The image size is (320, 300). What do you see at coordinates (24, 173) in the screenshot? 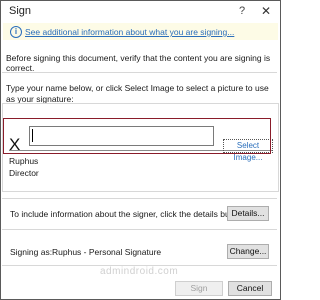
I see `signer-title: Director` at bounding box center [24, 173].